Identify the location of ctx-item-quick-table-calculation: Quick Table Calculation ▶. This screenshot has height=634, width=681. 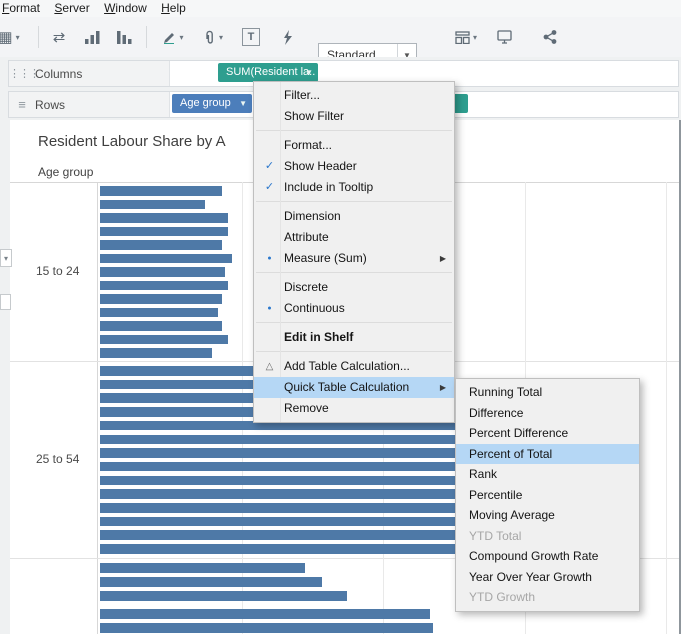
(354, 387).